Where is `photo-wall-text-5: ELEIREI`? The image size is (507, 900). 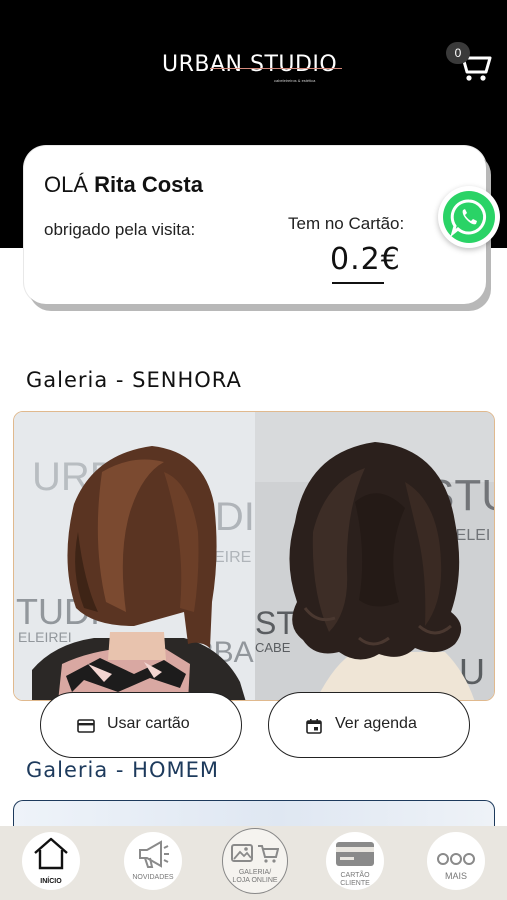
photo-wall-text-5: ELEIREI is located at coordinates (45, 637).